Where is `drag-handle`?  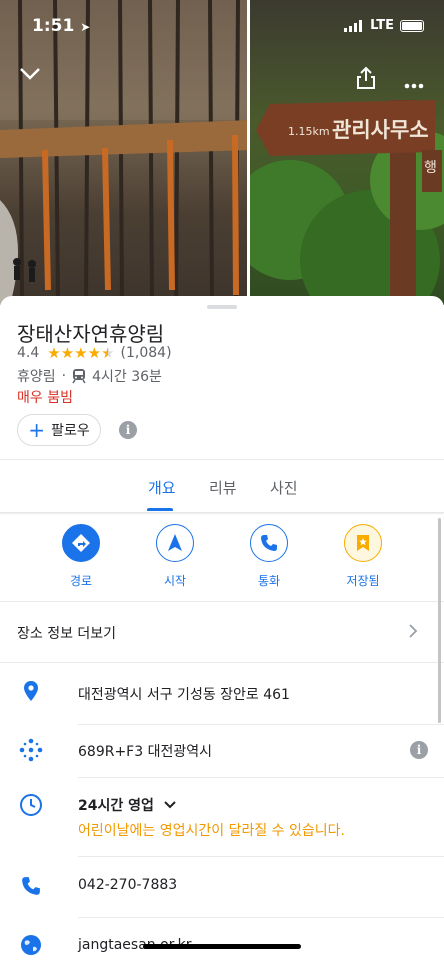
drag-handle is located at coordinates (222, 307).